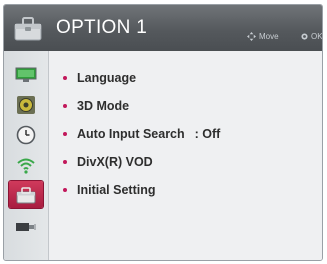 The height and width of the screenshot is (264, 327). I want to click on ok-hint: OK, so click(312, 36).